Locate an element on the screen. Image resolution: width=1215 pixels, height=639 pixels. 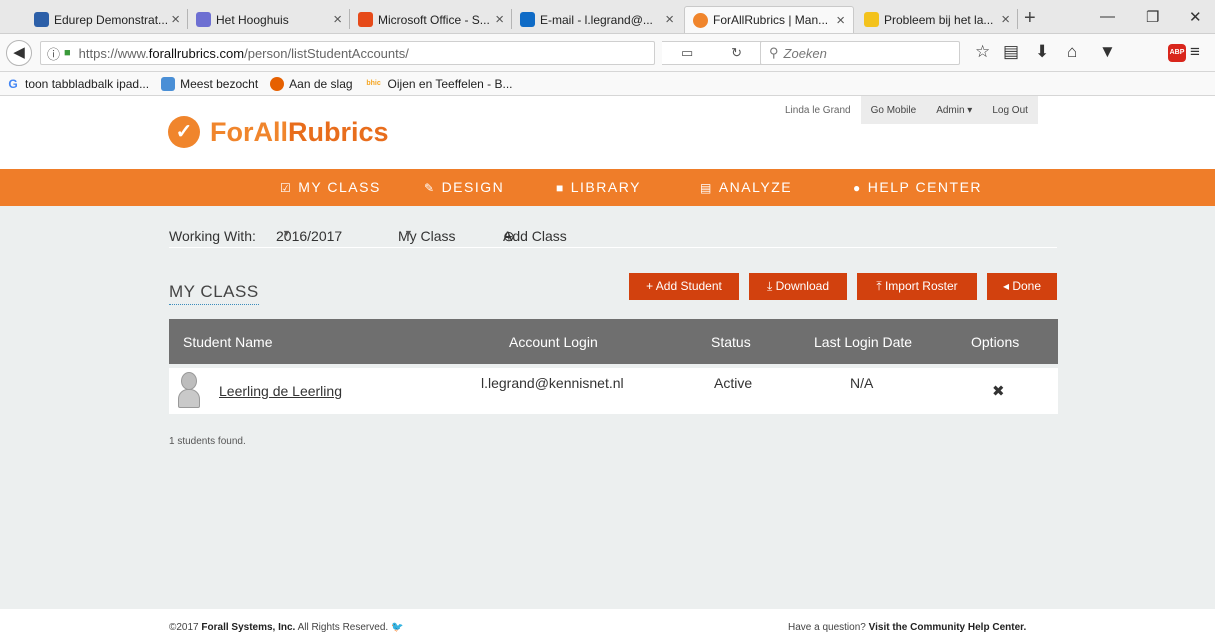
browser-tab-forallrubrics: ForAllRubrics | Man... × is located at coordinates (769, 19).